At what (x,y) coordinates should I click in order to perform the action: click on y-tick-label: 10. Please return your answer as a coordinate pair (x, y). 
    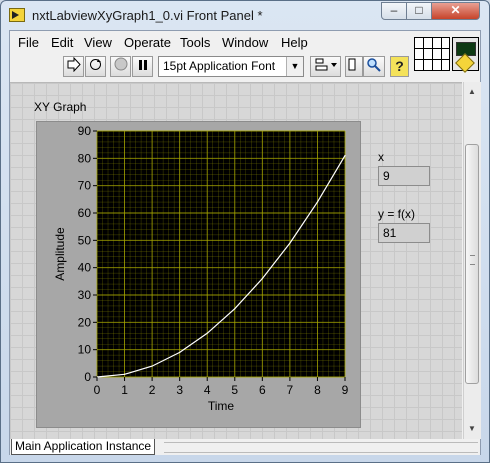
    Looking at the image, I should click on (85, 350).